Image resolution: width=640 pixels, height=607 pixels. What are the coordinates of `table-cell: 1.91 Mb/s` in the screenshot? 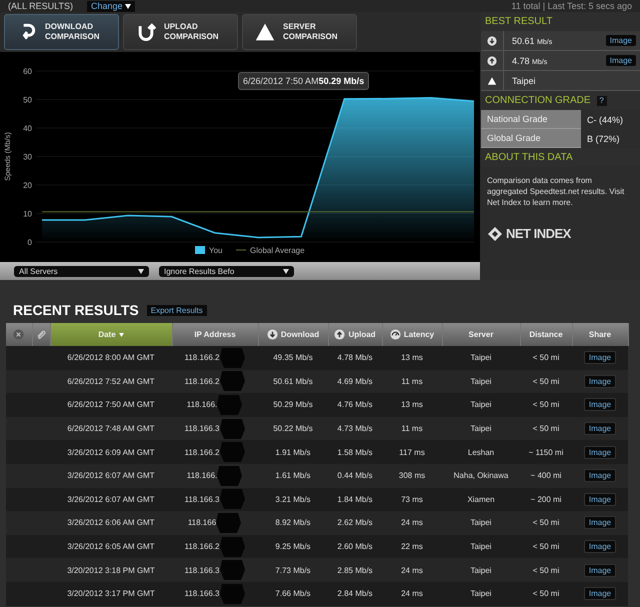 It's located at (293, 452).